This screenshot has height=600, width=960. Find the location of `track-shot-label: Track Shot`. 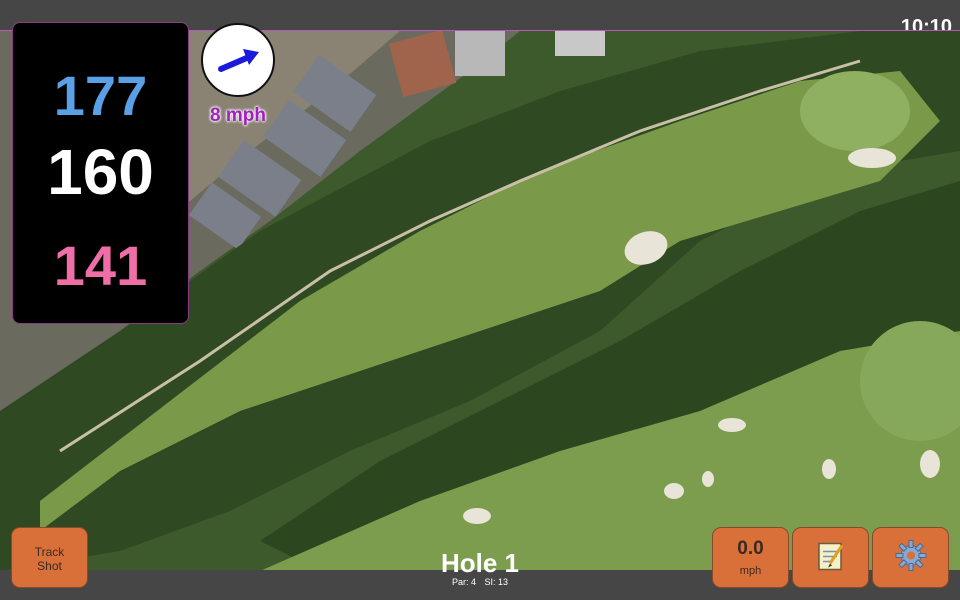

track-shot-label: Track Shot is located at coordinates (49, 559).